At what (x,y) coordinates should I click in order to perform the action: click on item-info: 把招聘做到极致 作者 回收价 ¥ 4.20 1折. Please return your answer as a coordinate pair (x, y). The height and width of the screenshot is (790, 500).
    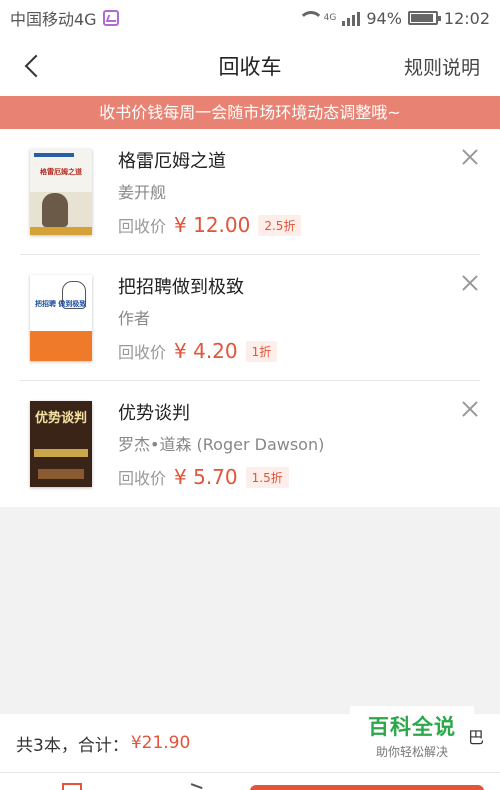
    Looking at the image, I should click on (198, 318).